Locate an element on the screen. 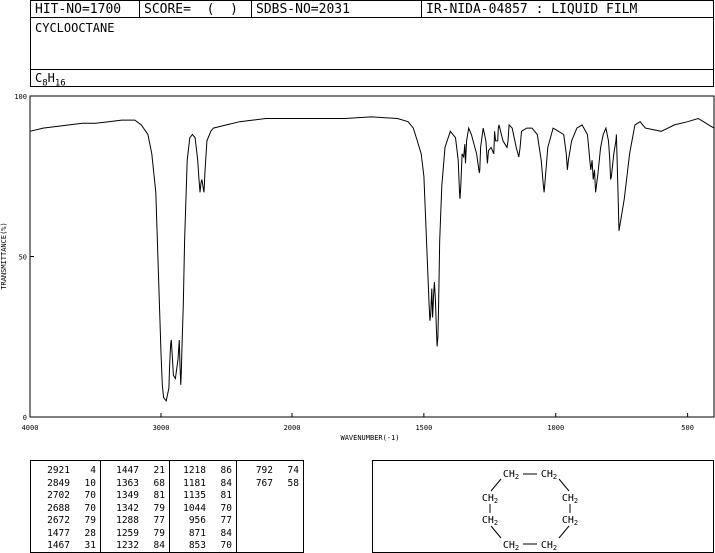 This screenshot has width=715, height=553. structure-box: CH2 CH2 CH2 CH2 CH2 CH2 CH2 CH2 is located at coordinates (543, 506).